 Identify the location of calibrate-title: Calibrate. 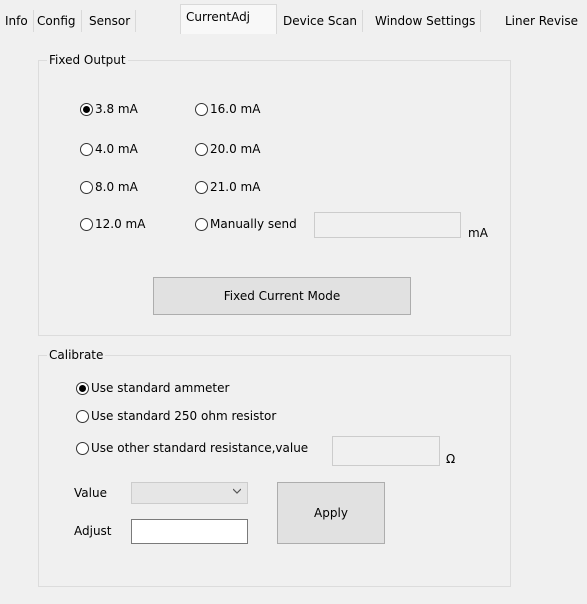
(76, 355).